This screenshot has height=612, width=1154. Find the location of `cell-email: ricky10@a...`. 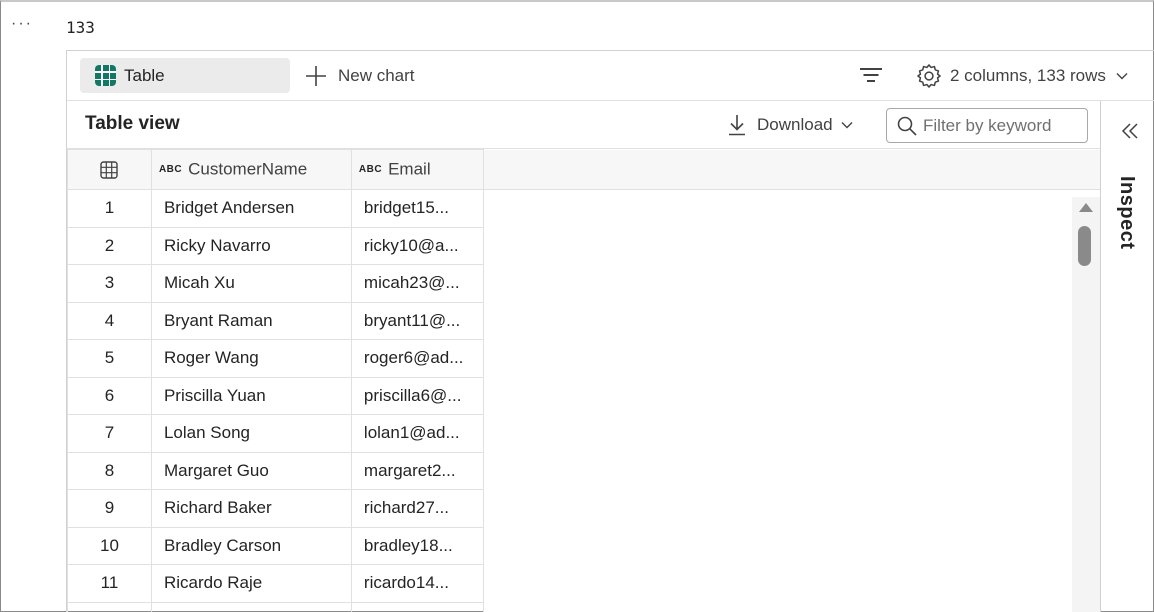

cell-email: ricky10@a... is located at coordinates (417, 245).